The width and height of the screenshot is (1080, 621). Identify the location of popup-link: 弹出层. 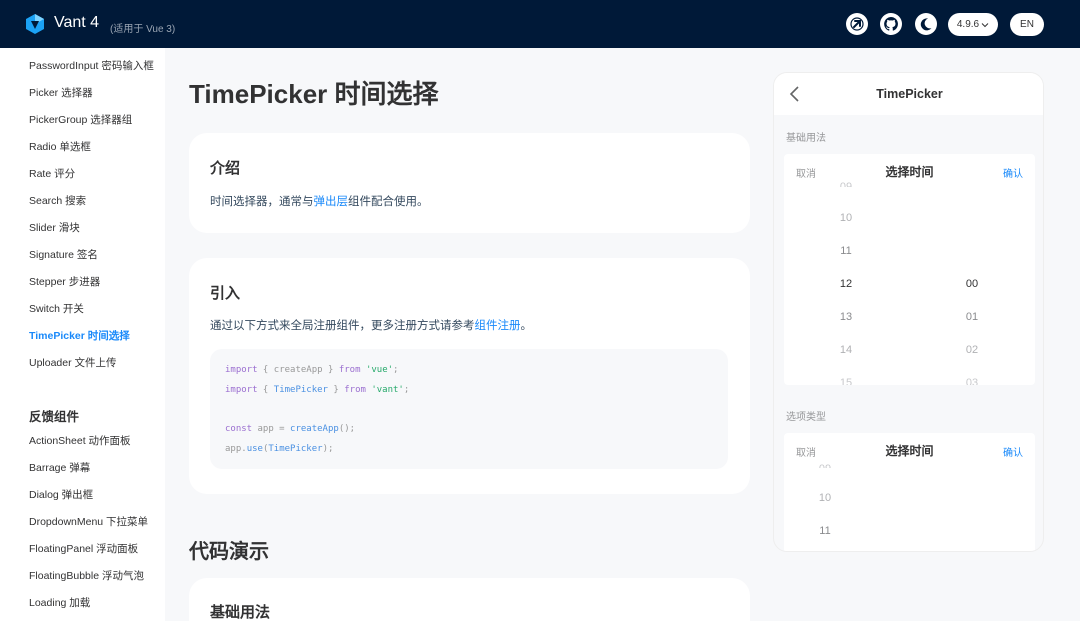
(331, 202).